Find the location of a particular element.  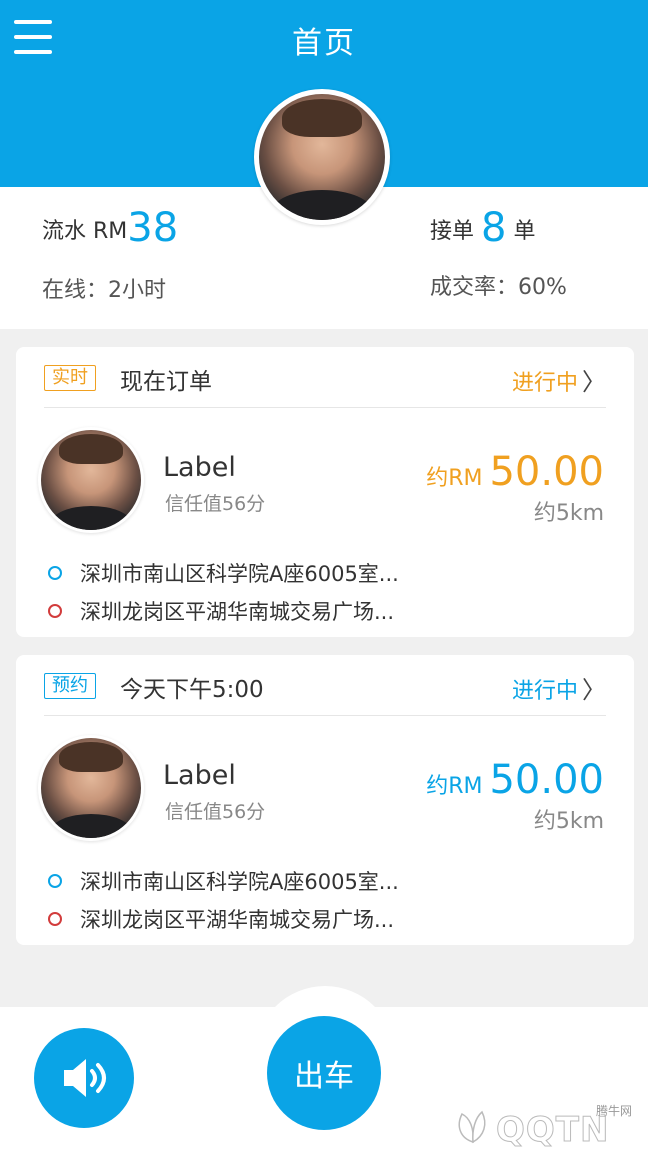

order-type-tag: 预约 is located at coordinates (70, 686).